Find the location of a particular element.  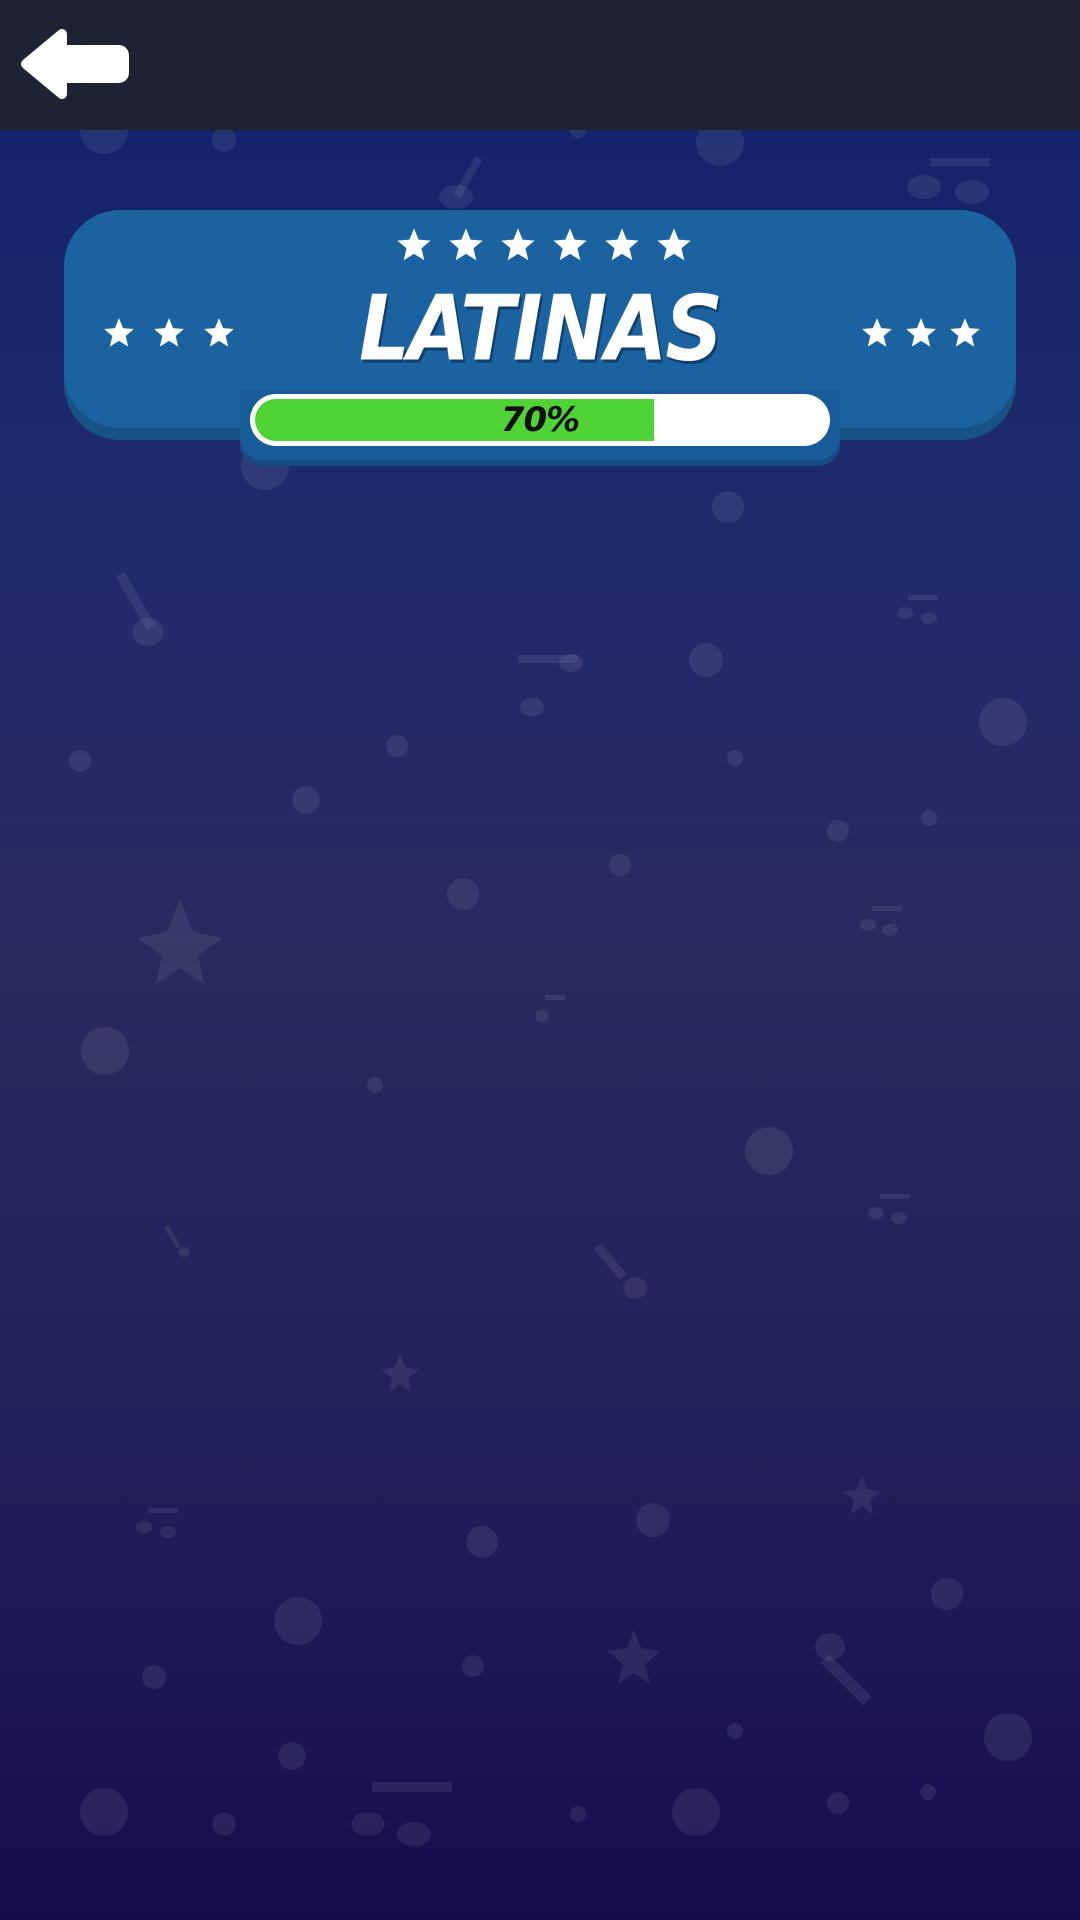

progress-label: 70% is located at coordinates (540, 420).